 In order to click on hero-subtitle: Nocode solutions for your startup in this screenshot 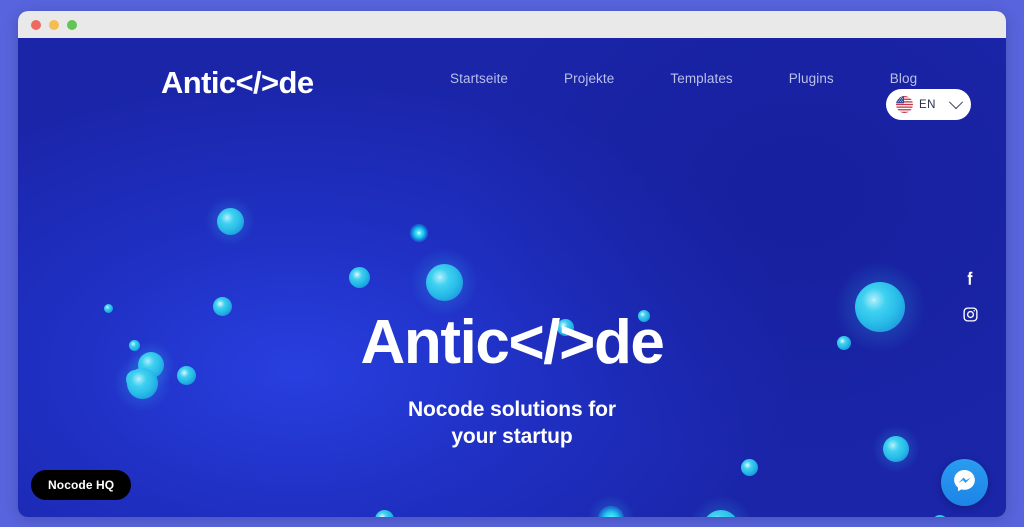, I will do `click(512, 424)`.